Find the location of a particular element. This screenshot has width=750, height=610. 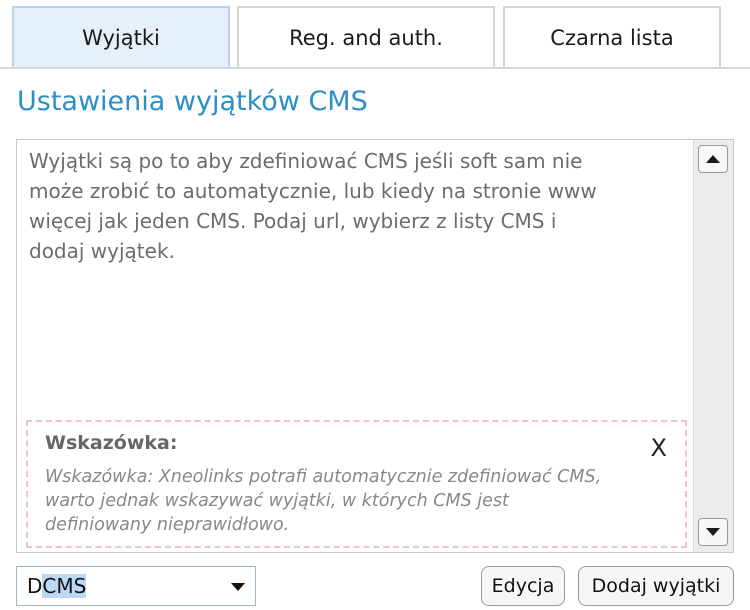

cms-select-value: DCMS is located at coordinates (57, 586).